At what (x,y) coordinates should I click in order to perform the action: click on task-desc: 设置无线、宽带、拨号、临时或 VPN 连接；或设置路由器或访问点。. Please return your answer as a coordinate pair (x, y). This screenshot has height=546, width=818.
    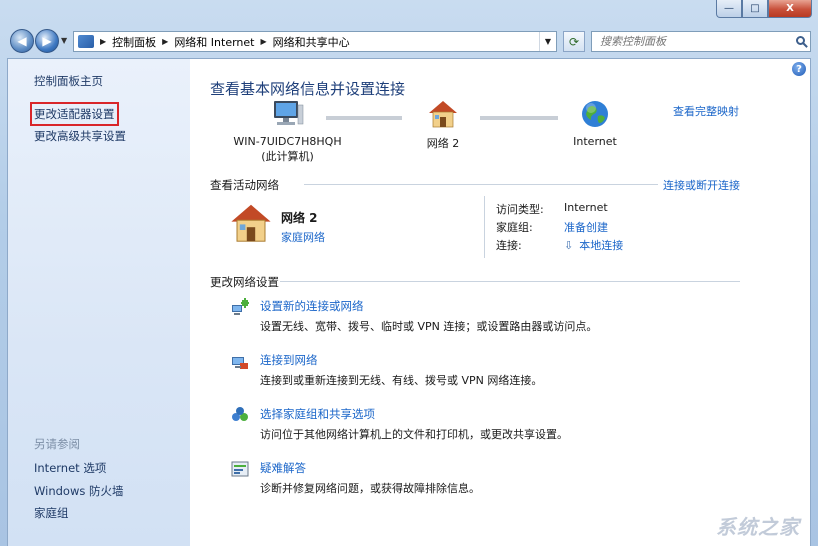
    Looking at the image, I should click on (429, 326).